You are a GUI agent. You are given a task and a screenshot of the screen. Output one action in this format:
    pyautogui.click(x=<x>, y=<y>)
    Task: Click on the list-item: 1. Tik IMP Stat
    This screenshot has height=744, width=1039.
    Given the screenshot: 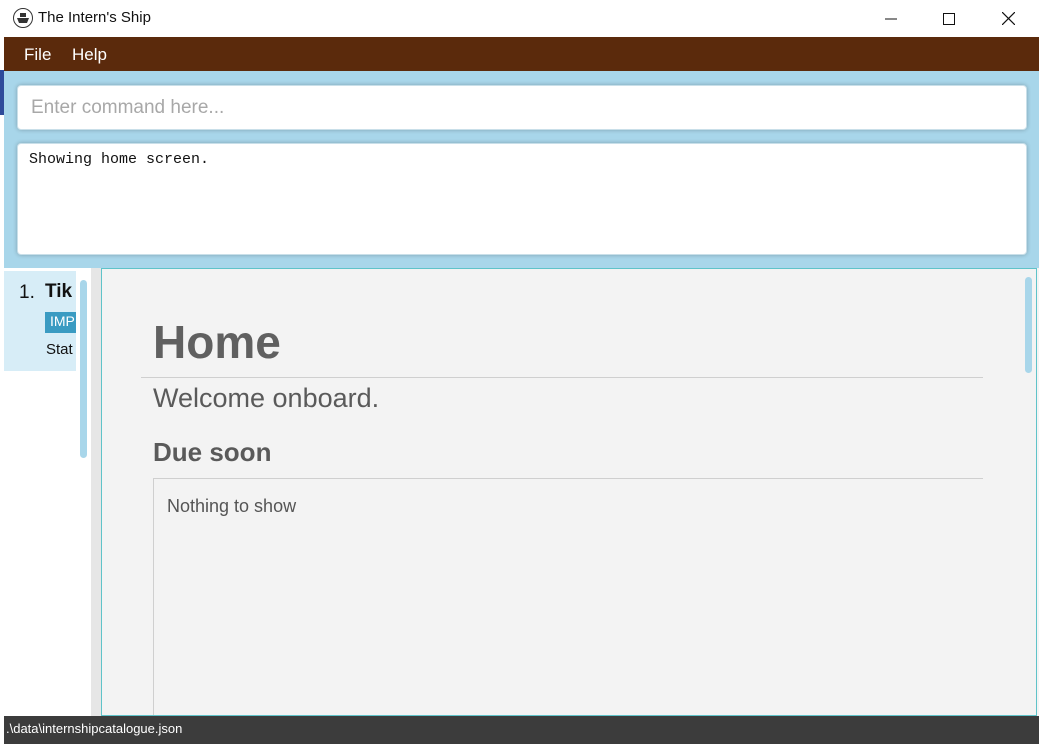 What is the action you would take?
    pyautogui.click(x=40, y=321)
    